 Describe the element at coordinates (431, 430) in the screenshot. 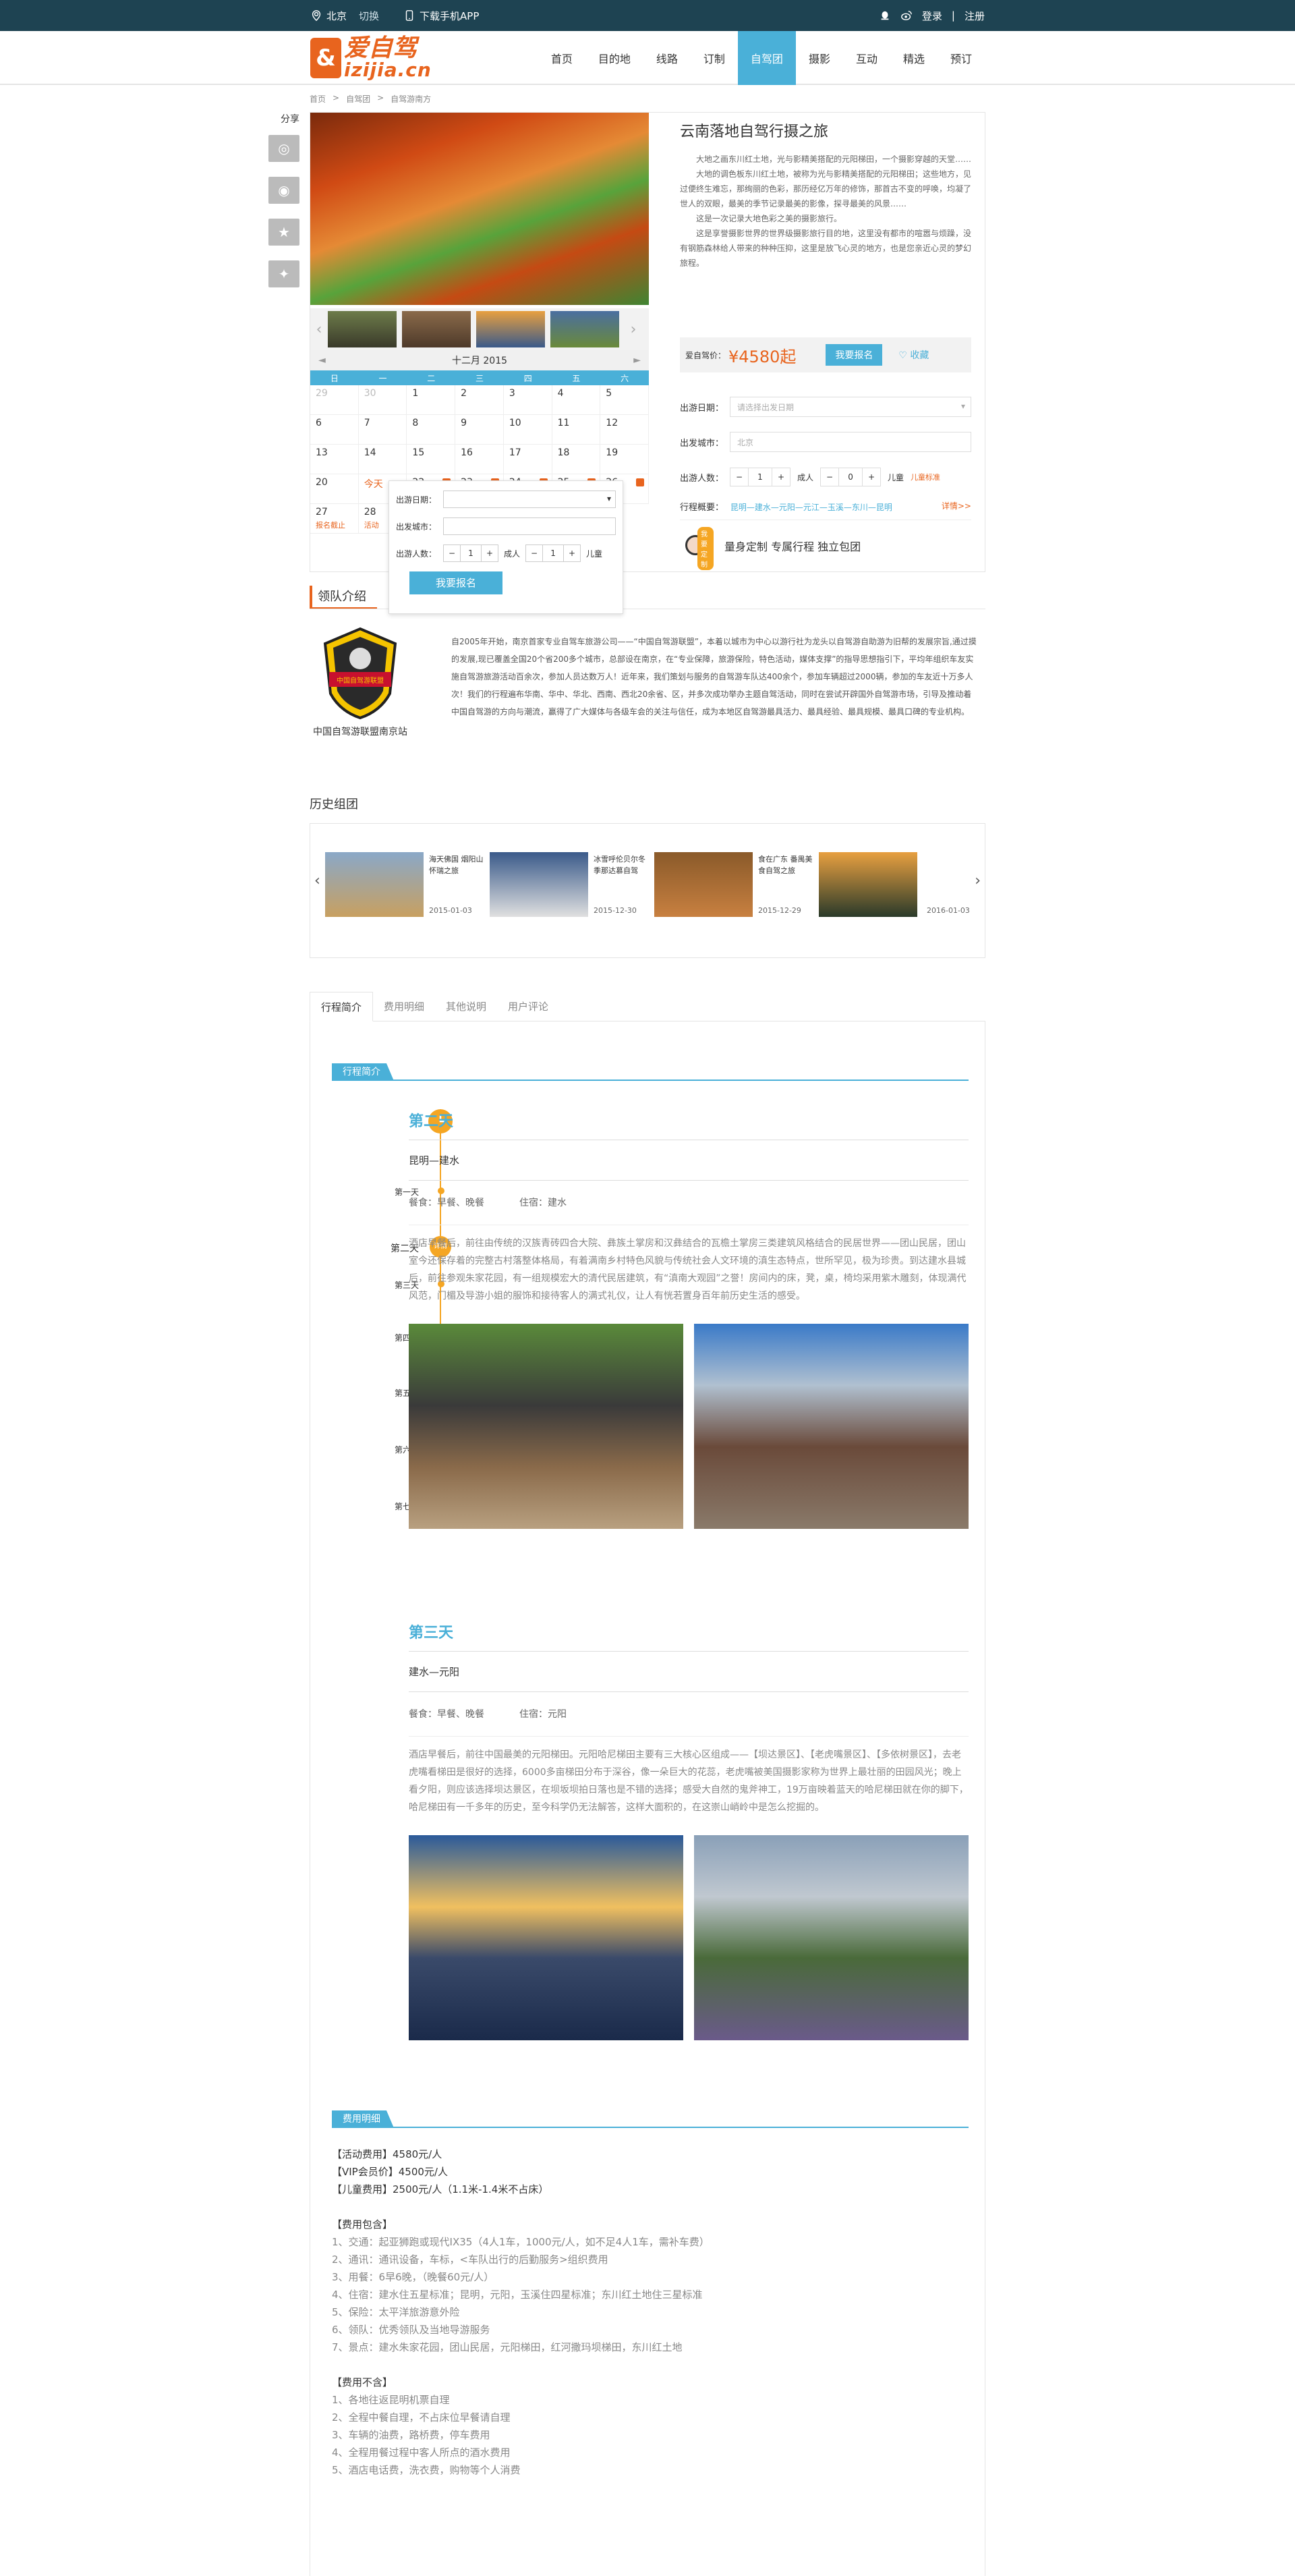

I see `cal-day: 8` at that location.